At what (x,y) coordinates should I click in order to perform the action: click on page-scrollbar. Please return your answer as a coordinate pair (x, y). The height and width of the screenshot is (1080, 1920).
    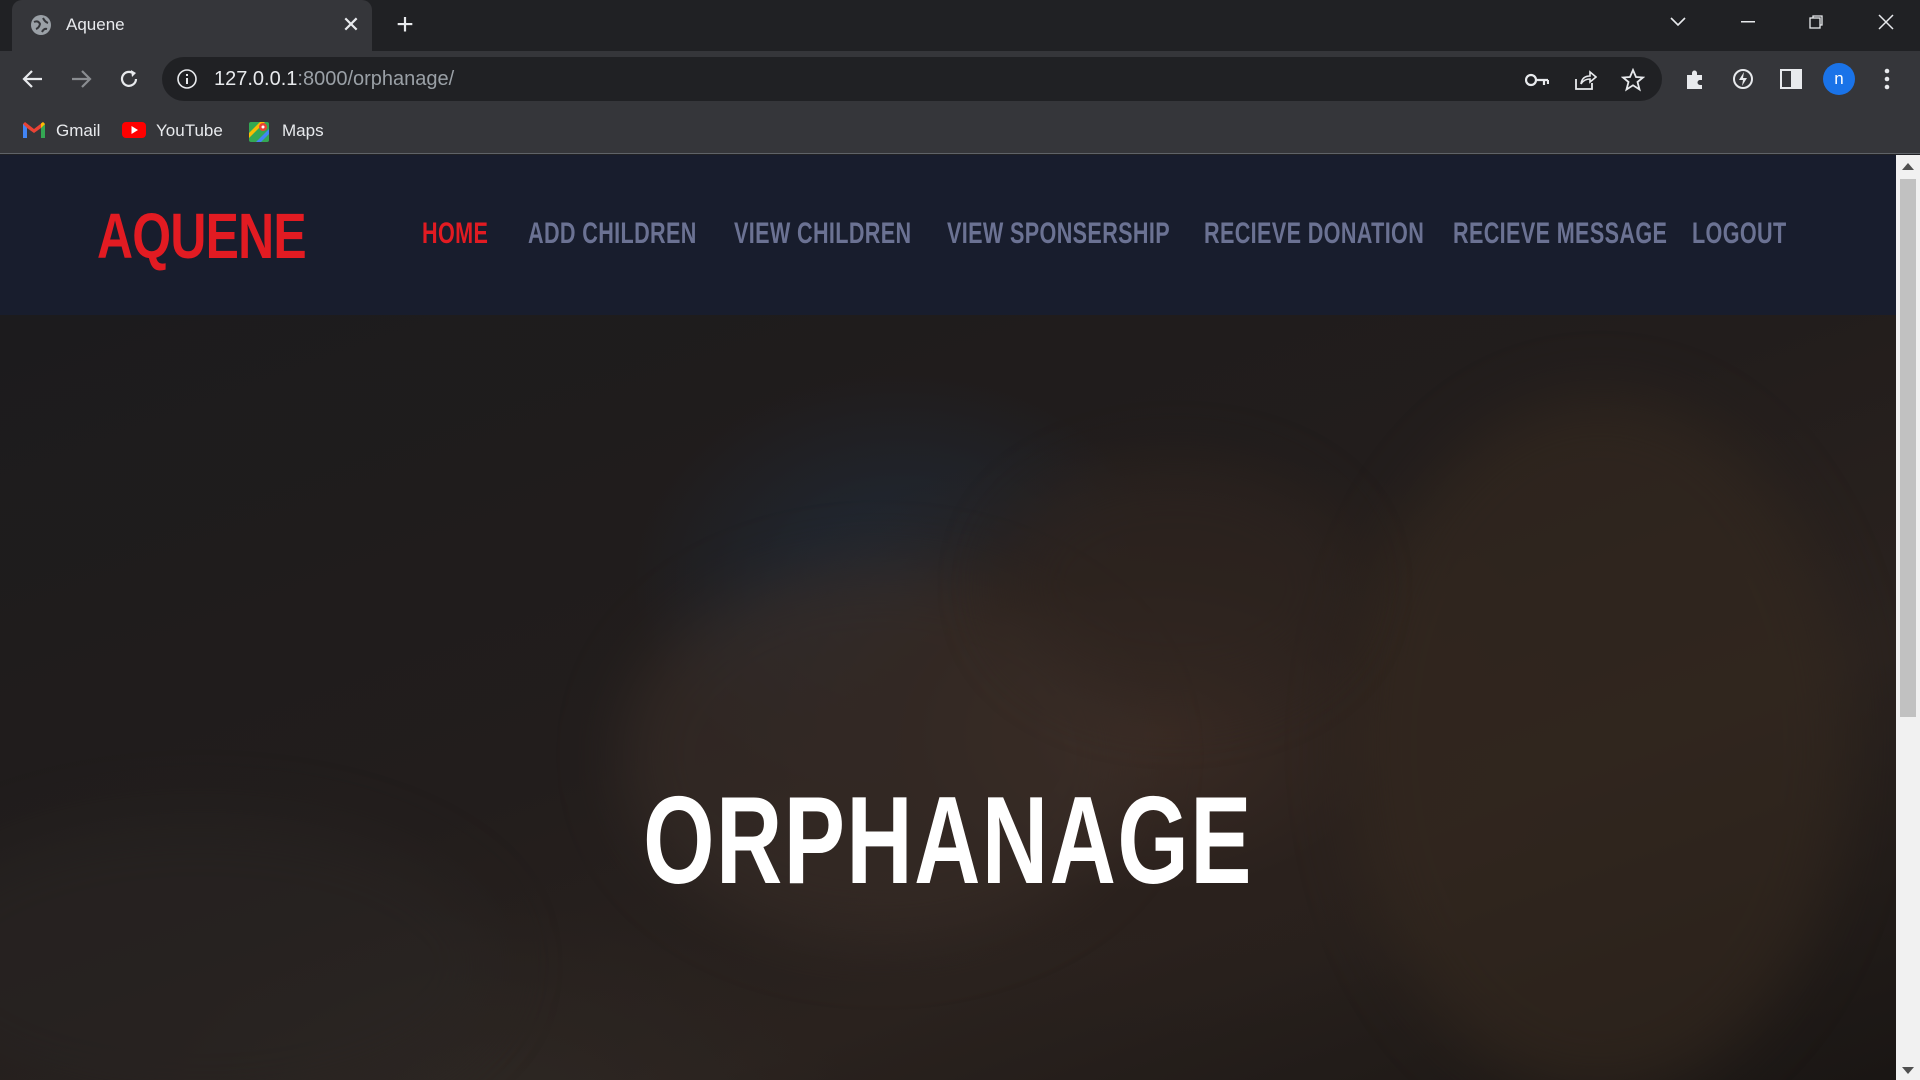
    Looking at the image, I should click on (1908, 617).